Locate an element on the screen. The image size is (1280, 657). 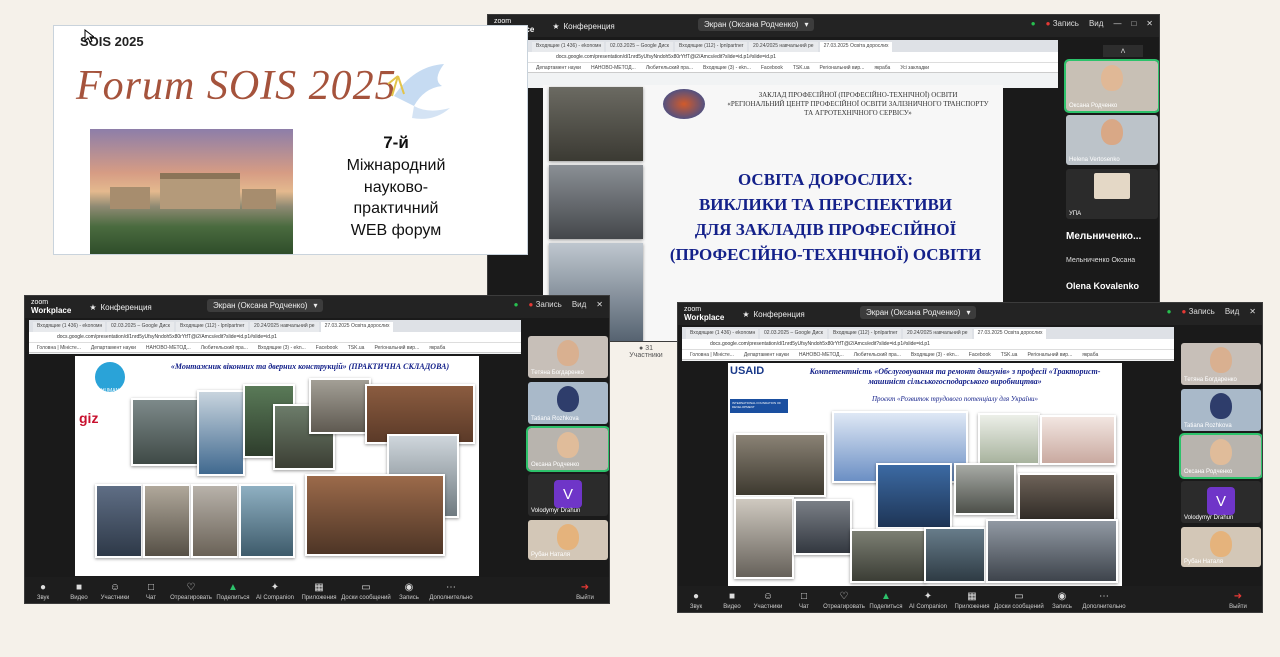
chevron-up-icon: ˄ is located at coordinates (1123, 51).